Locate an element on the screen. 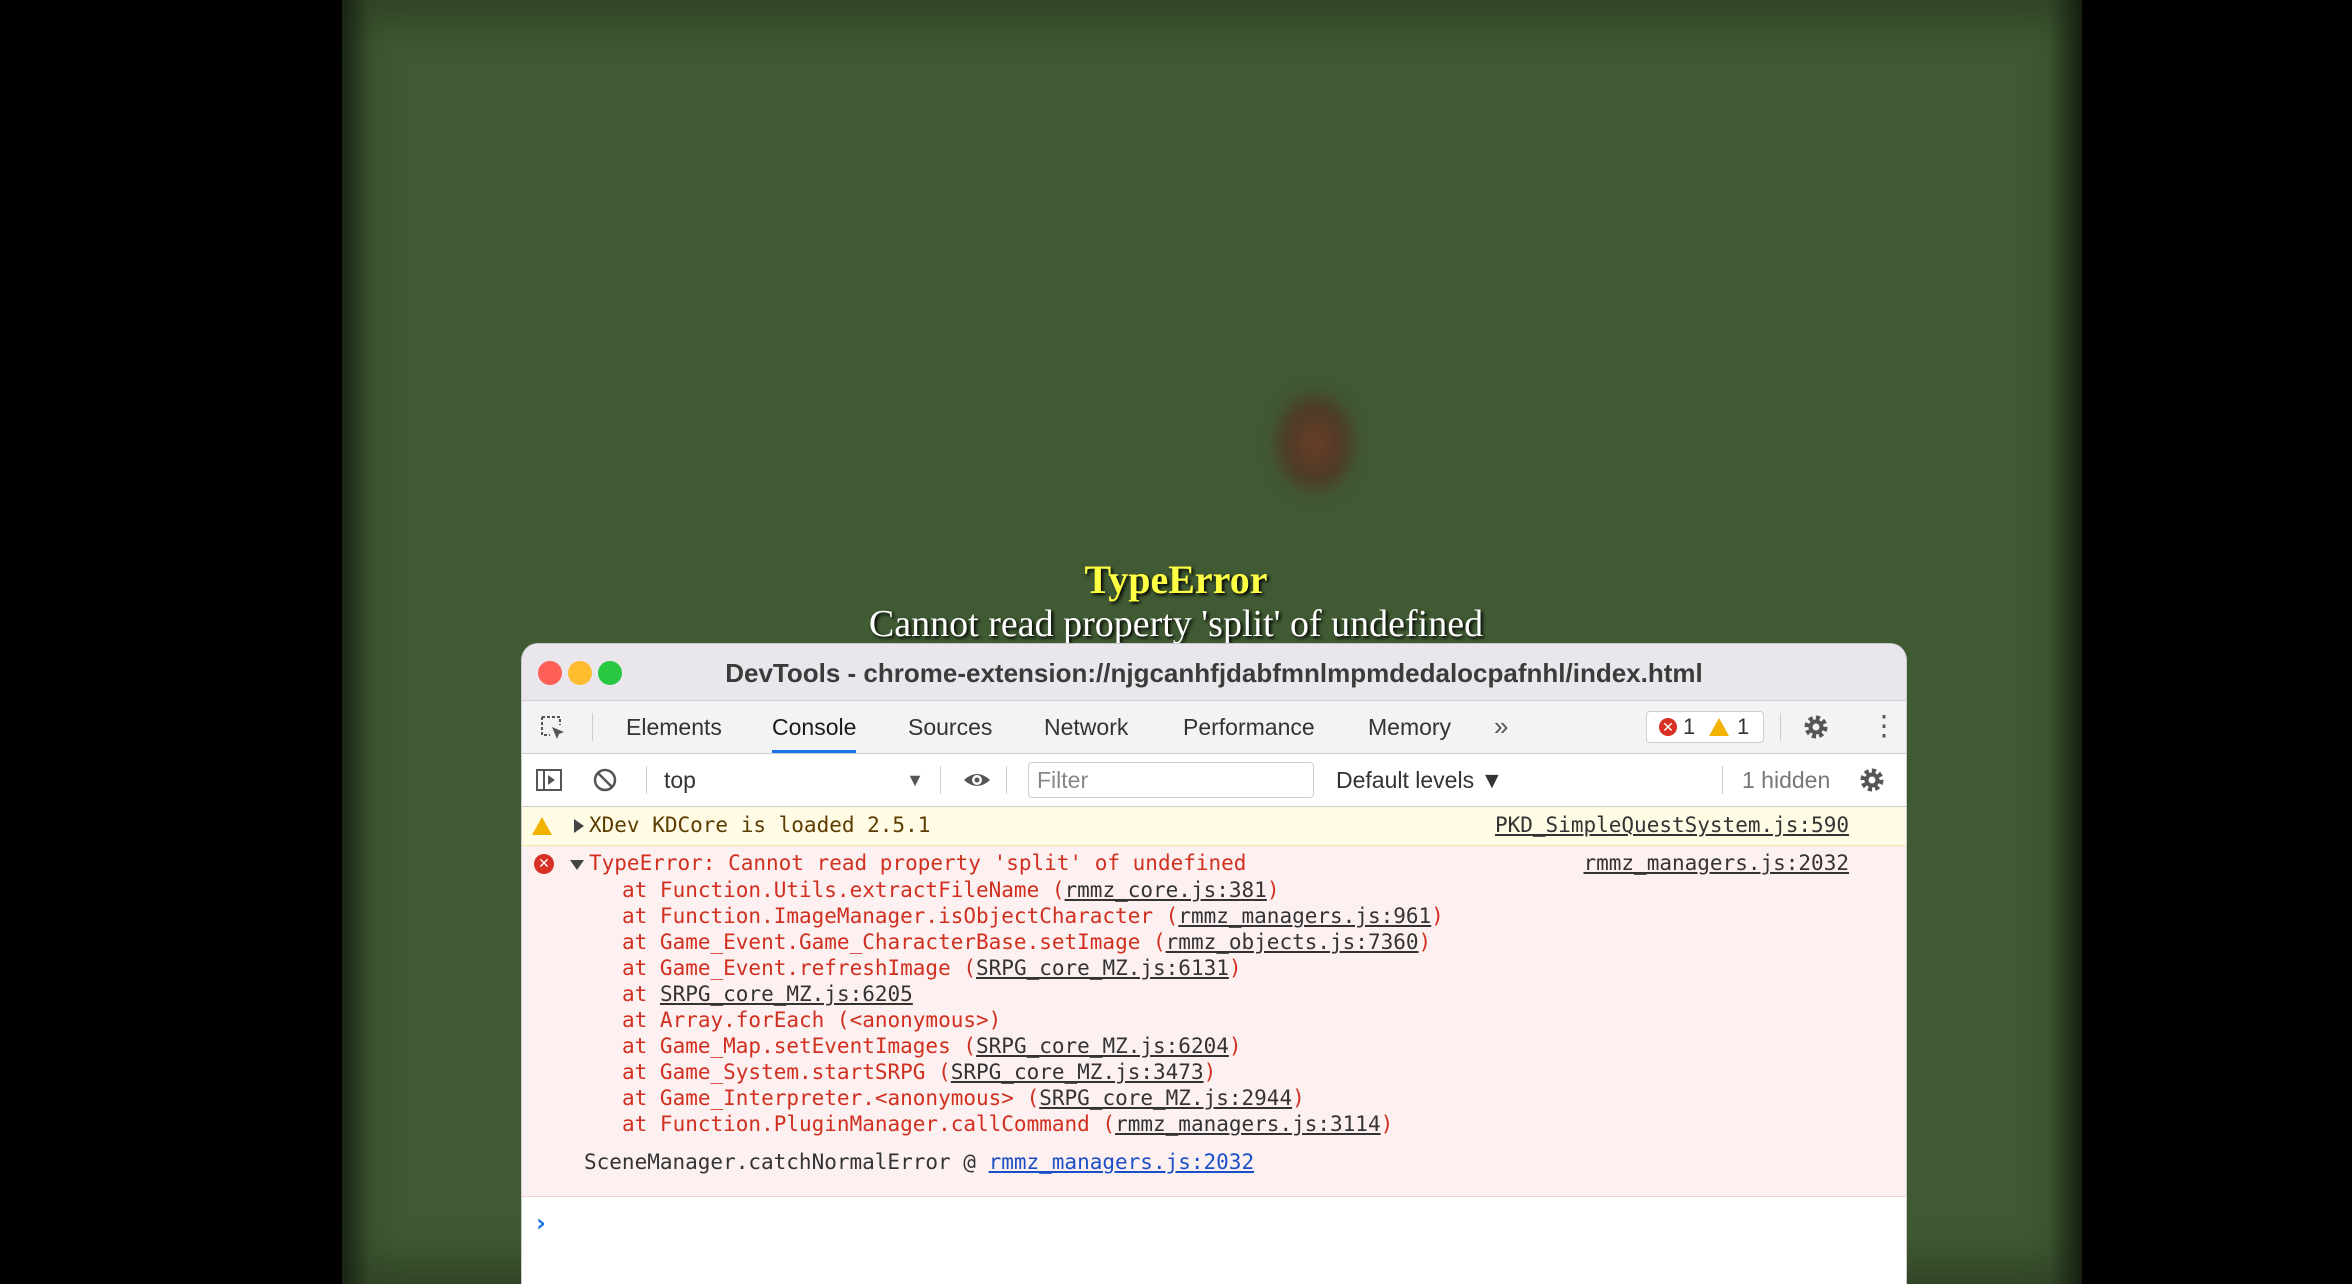 This screenshot has width=2352, height=1284. clear-console-icon is located at coordinates (605, 780).